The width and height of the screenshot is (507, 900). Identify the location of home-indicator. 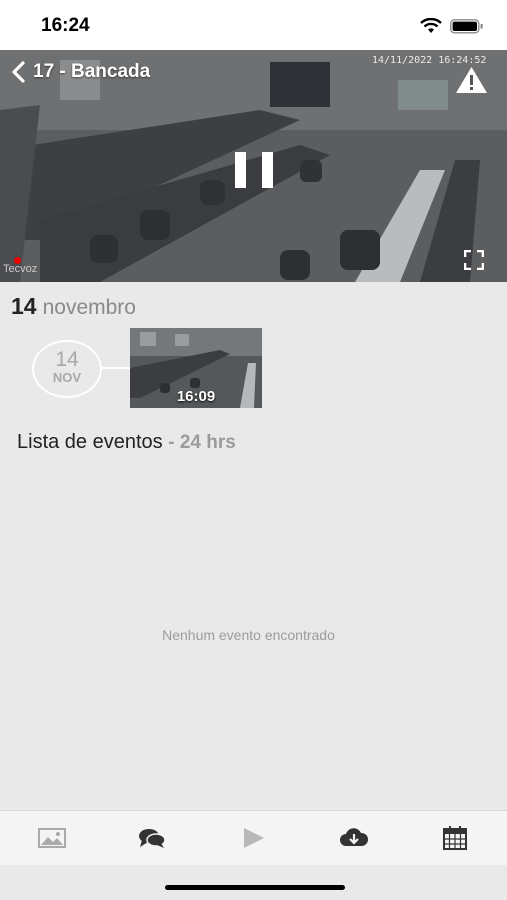
(255, 887).